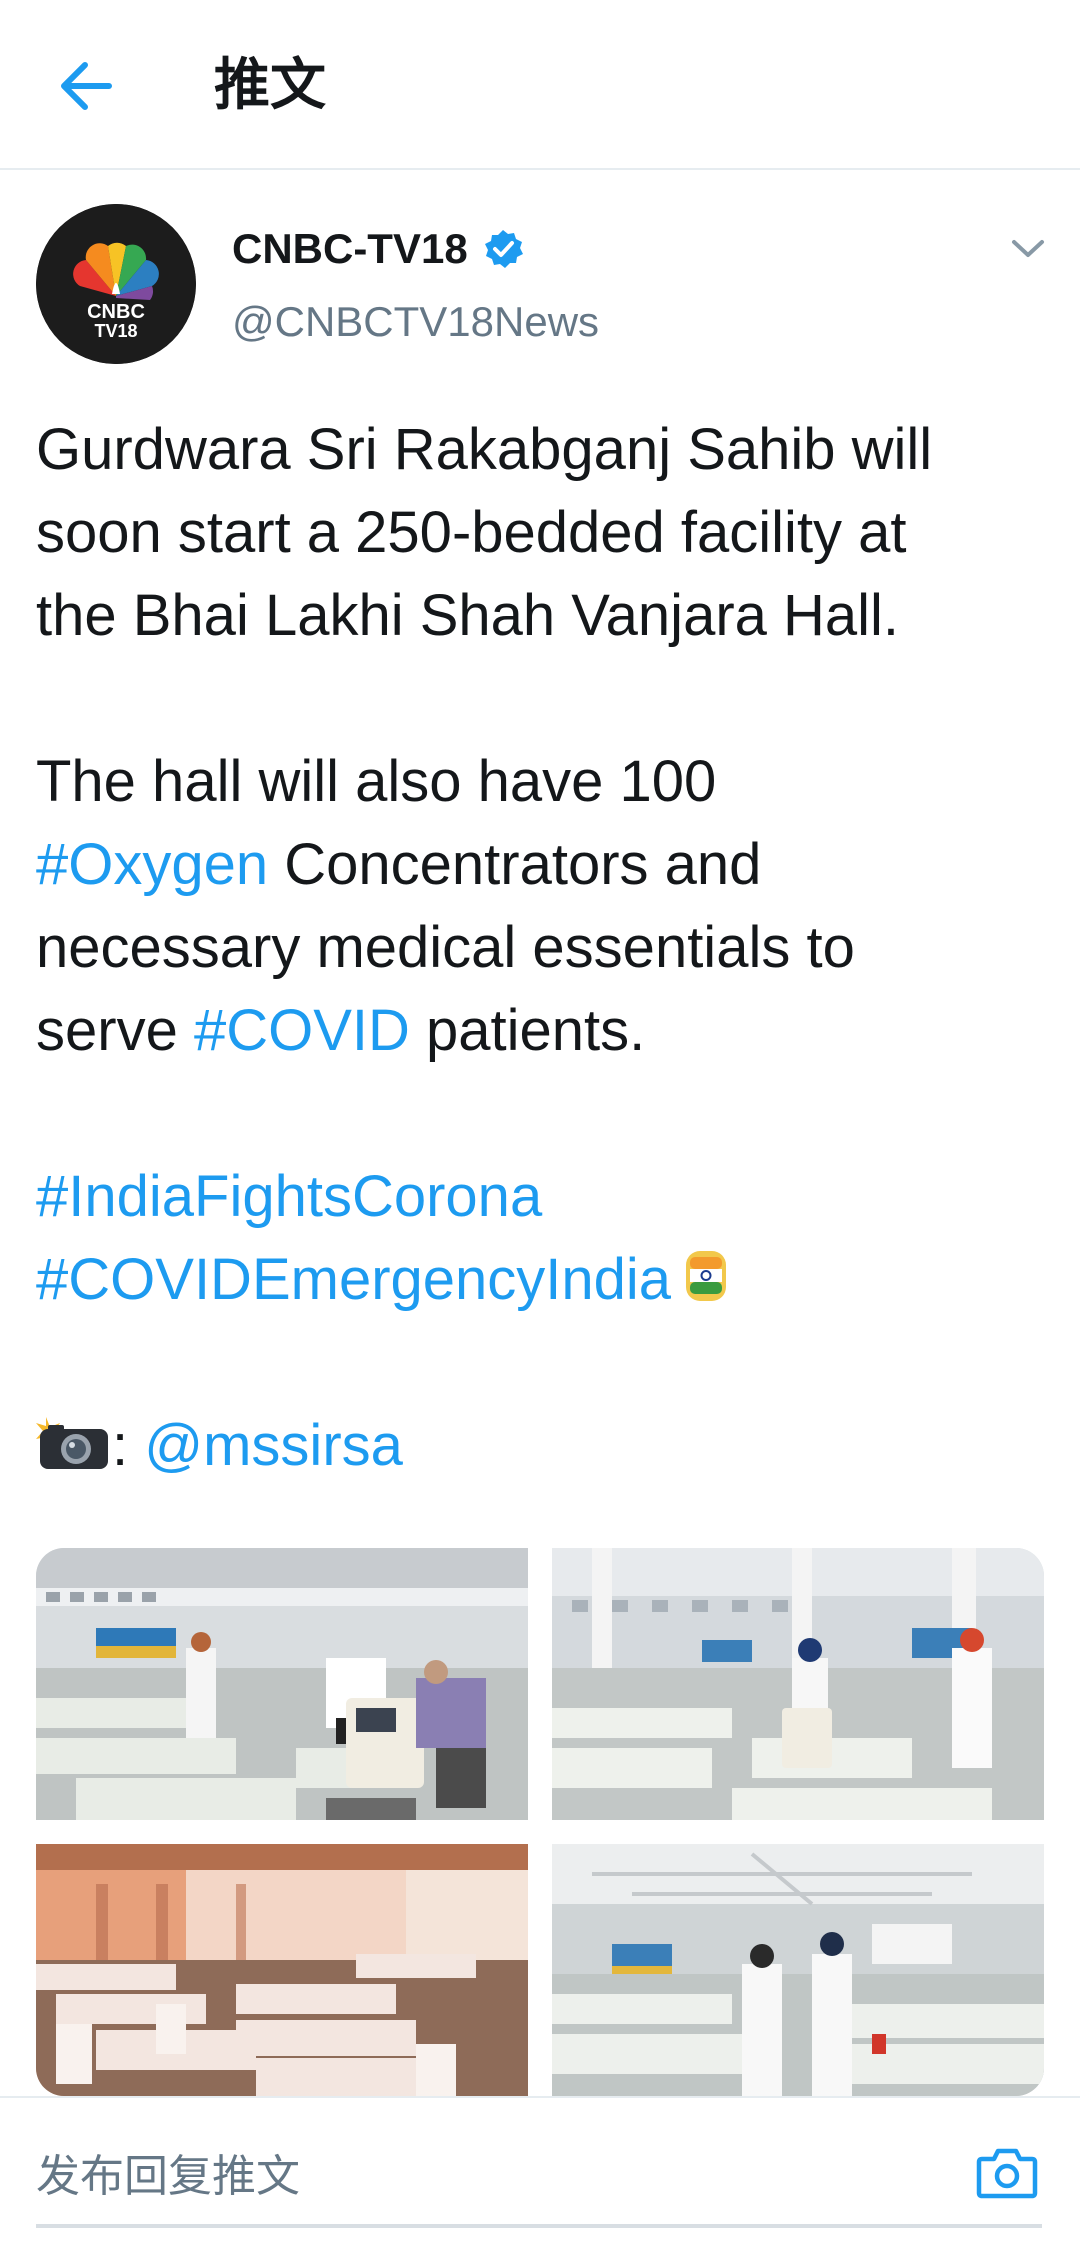  What do you see at coordinates (471, 532) in the screenshot?
I see `tweet-line: soon start a 250-bedded facility at` at bounding box center [471, 532].